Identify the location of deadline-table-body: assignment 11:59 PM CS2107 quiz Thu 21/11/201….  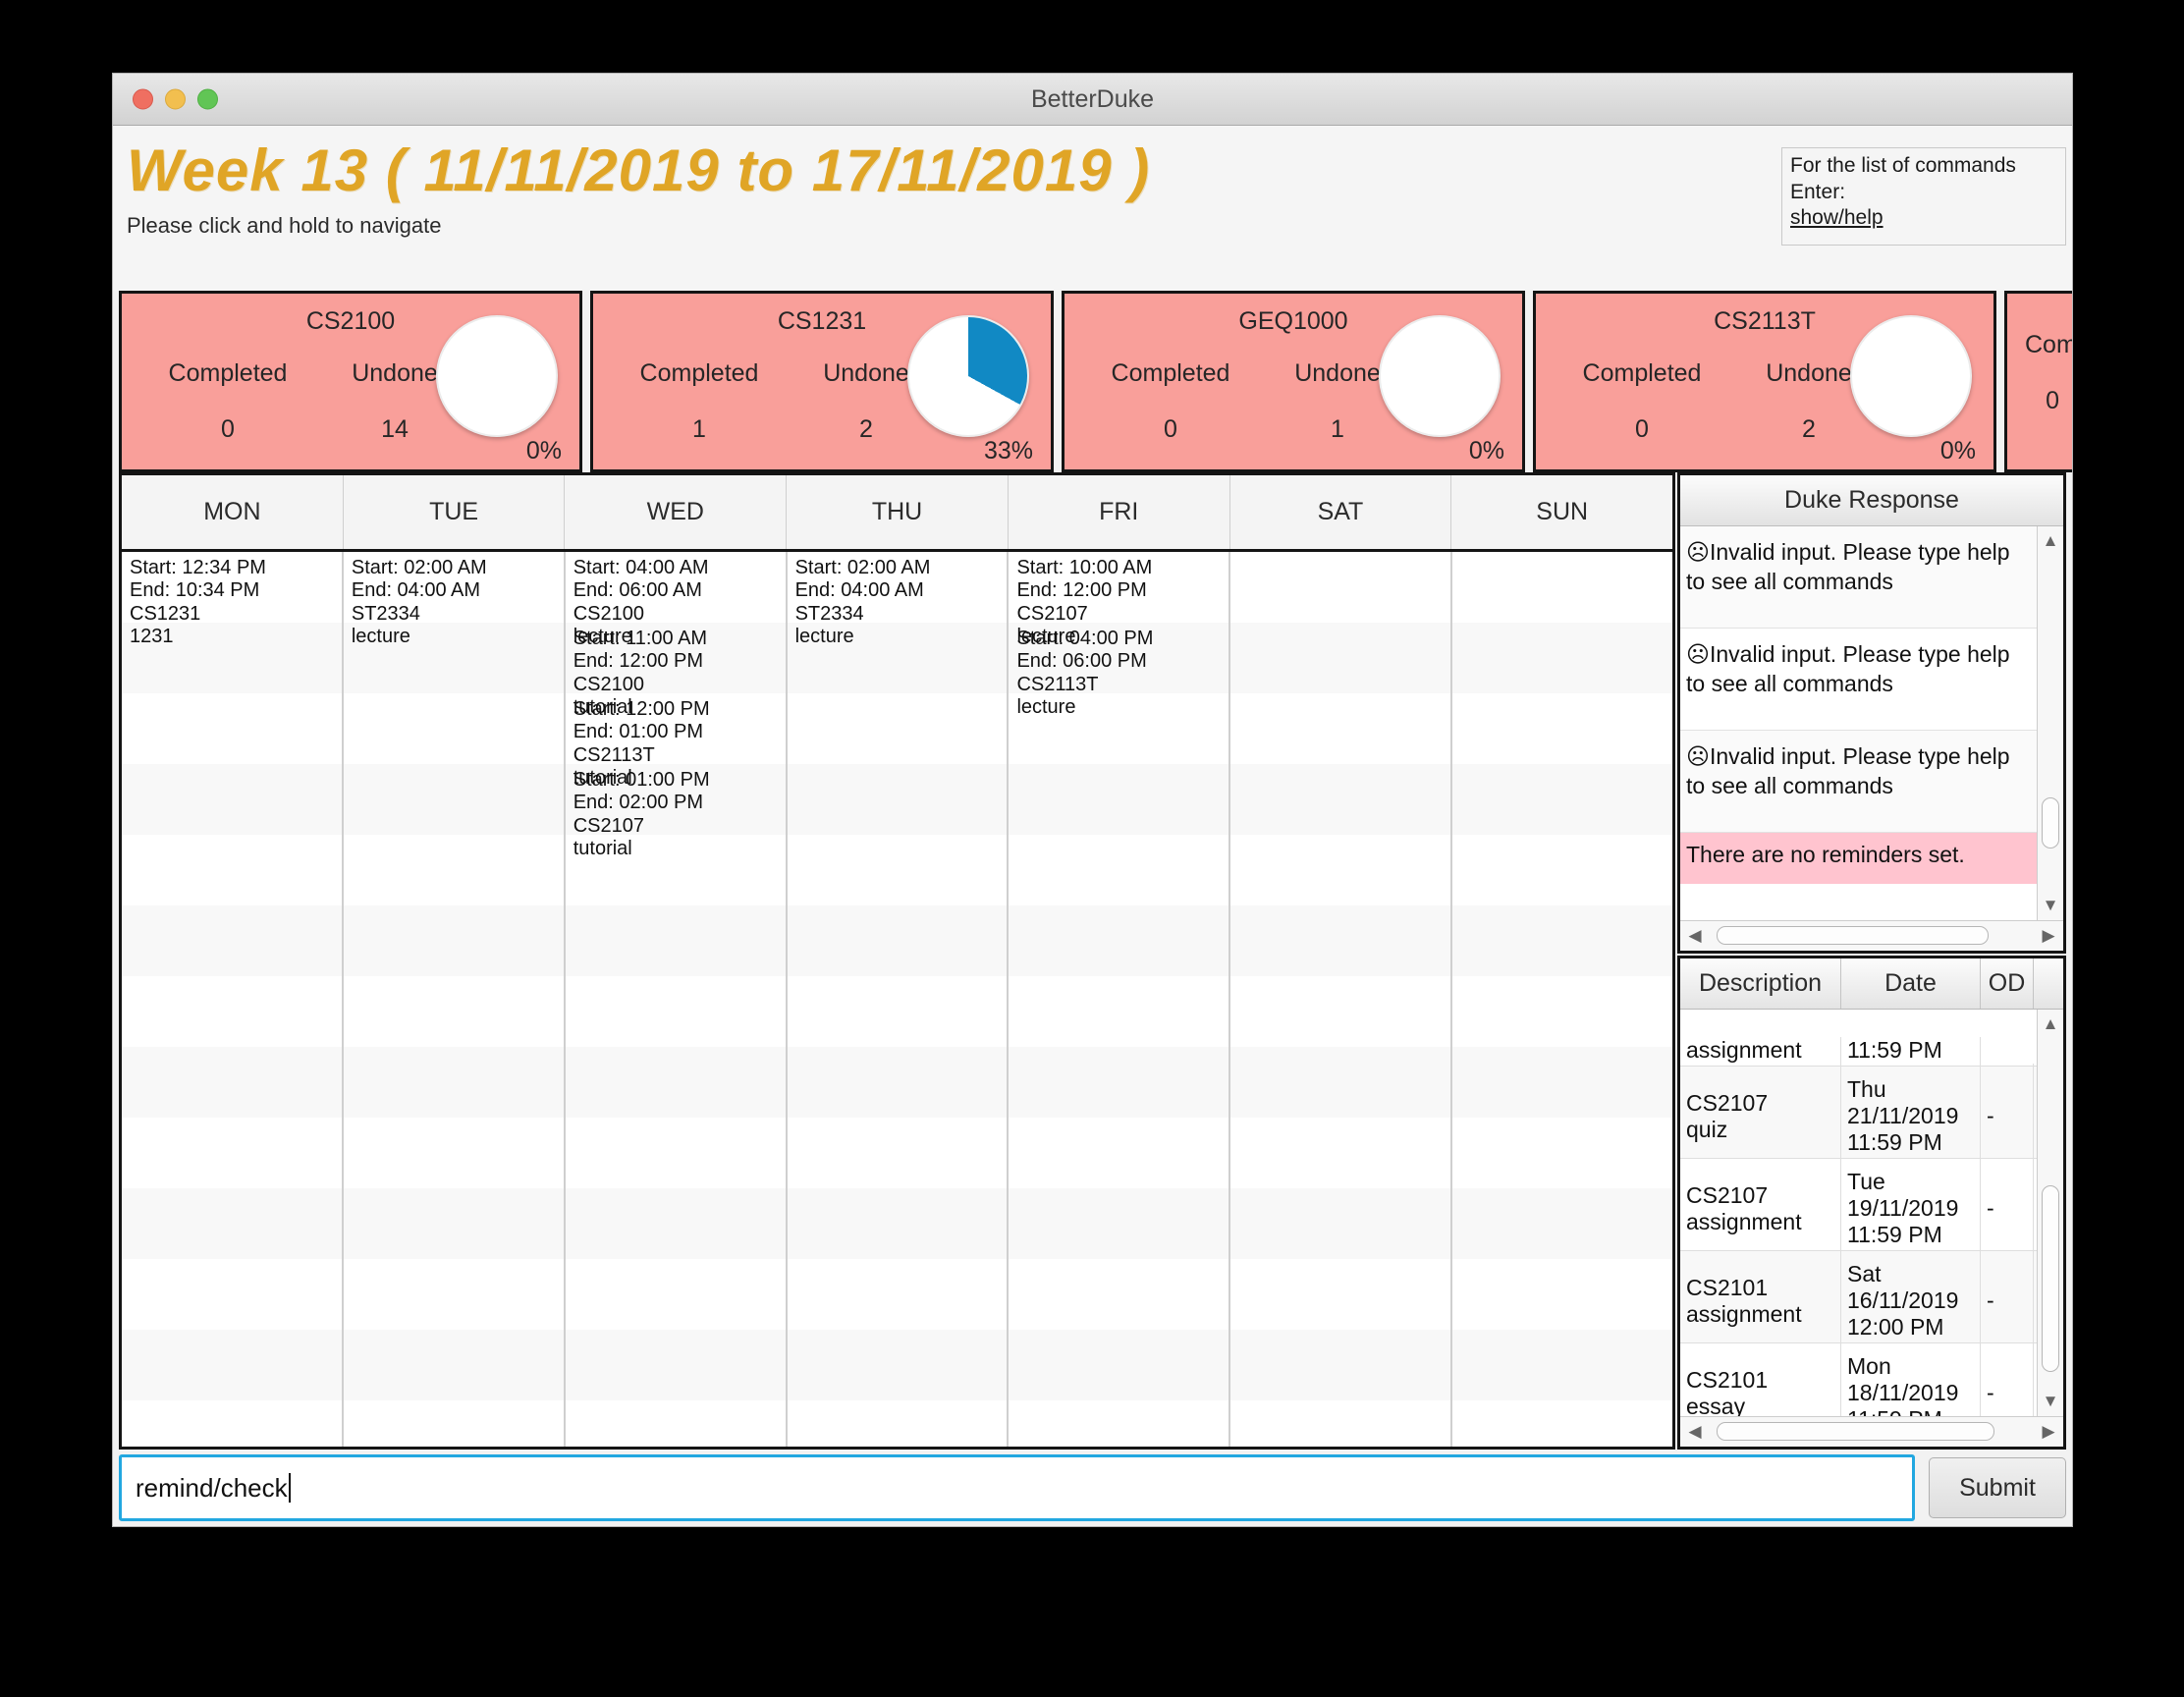
(1871, 1213).